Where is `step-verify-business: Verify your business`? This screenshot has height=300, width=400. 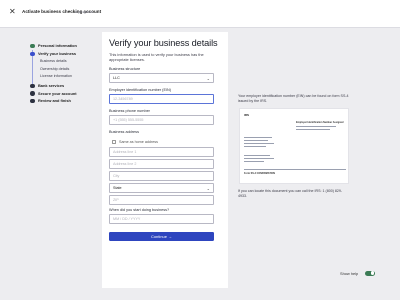
step-verify-business: Verify your business is located at coordinates (57, 53).